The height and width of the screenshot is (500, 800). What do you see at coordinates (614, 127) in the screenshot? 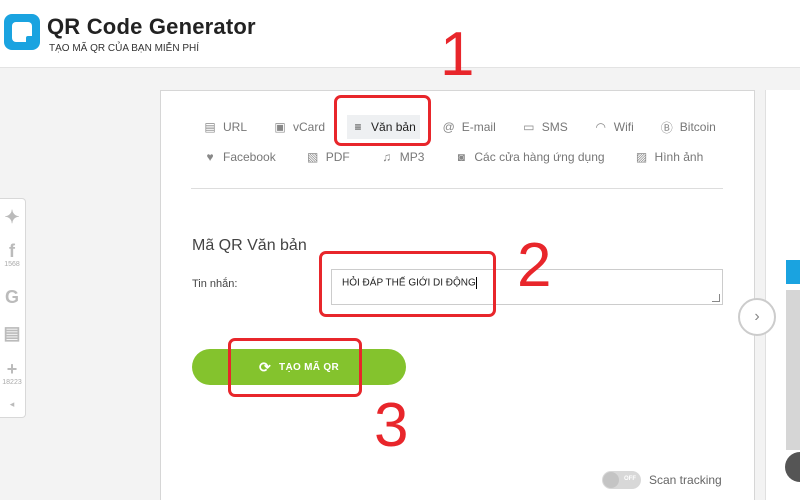
I see `tab-wifi: ◠ Wifi` at bounding box center [614, 127].